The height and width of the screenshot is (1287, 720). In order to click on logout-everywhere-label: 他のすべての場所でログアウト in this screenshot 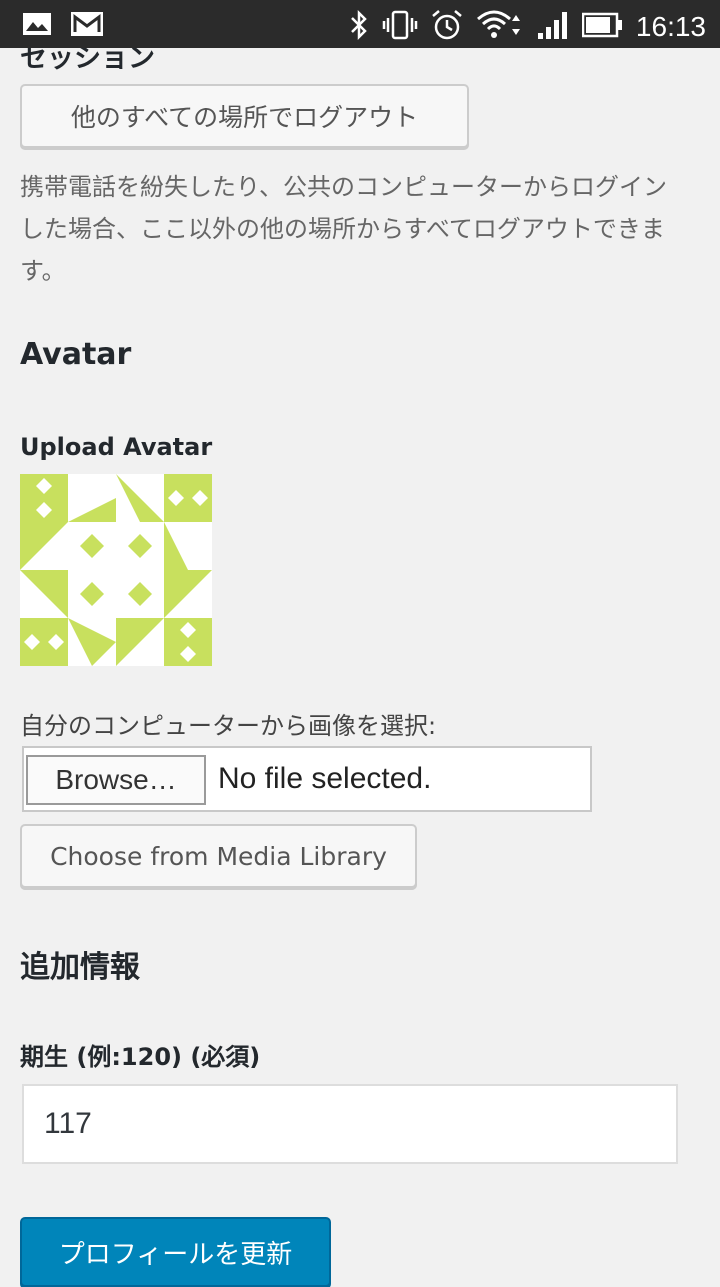, I will do `click(244, 117)`.